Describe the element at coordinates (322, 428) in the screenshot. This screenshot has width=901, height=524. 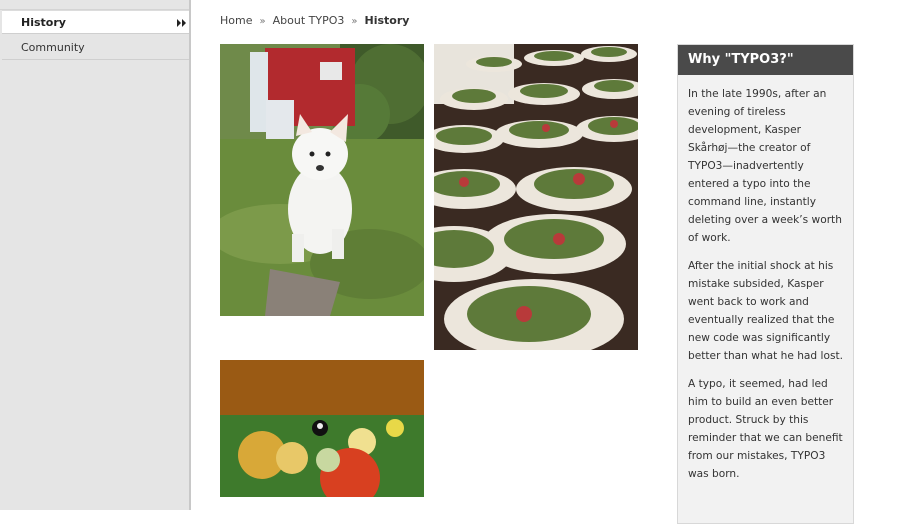
I see `billiard-balls-photo` at that location.